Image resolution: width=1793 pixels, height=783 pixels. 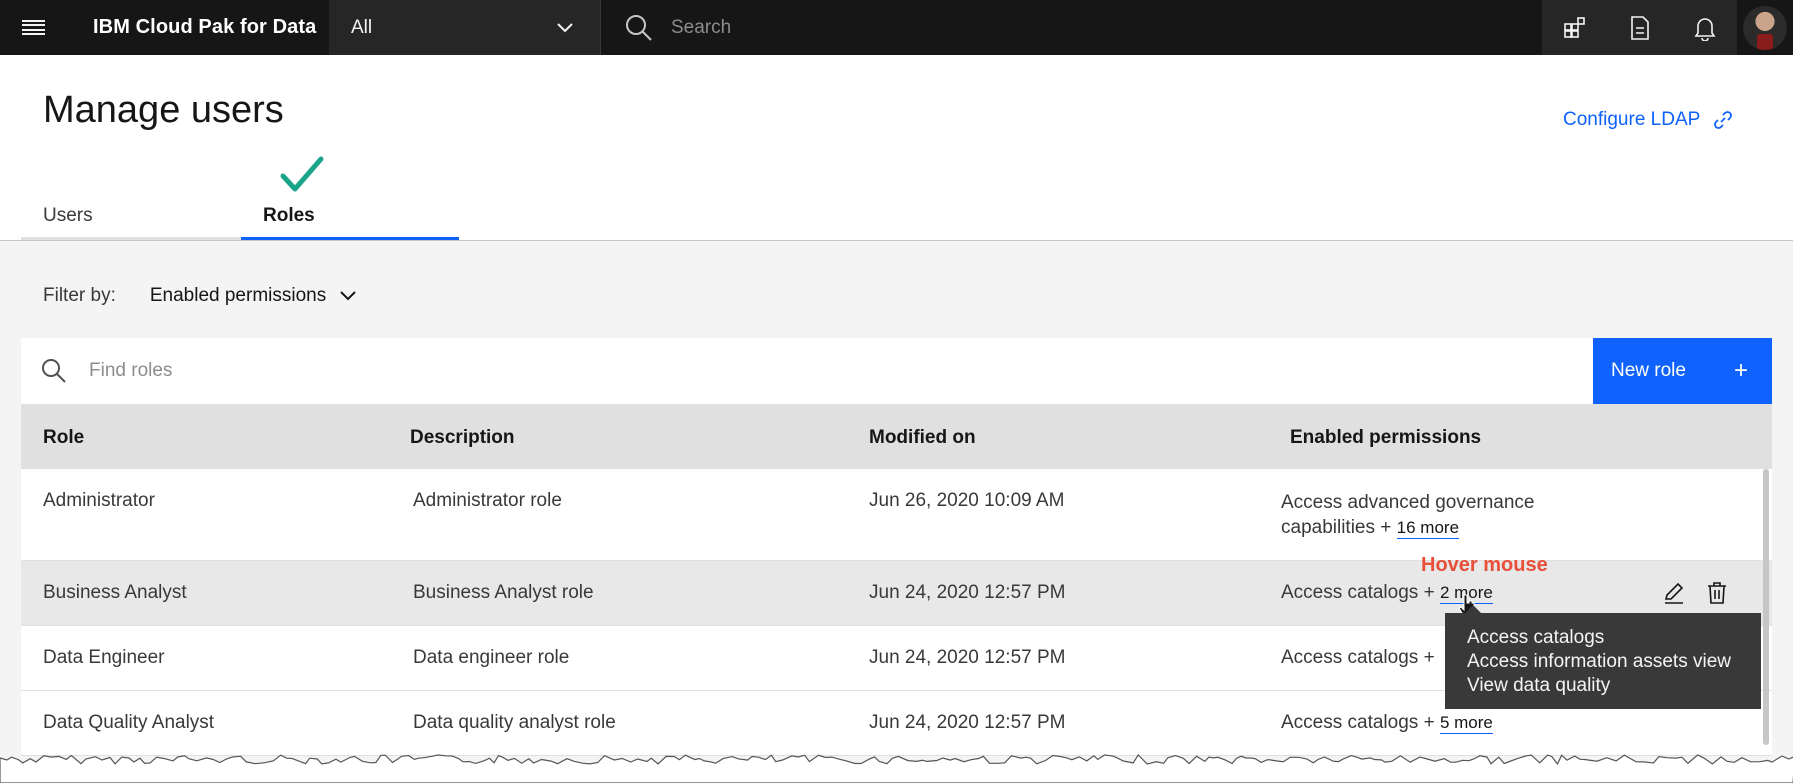 What do you see at coordinates (1674, 593) in the screenshot?
I see `edit-icon` at bounding box center [1674, 593].